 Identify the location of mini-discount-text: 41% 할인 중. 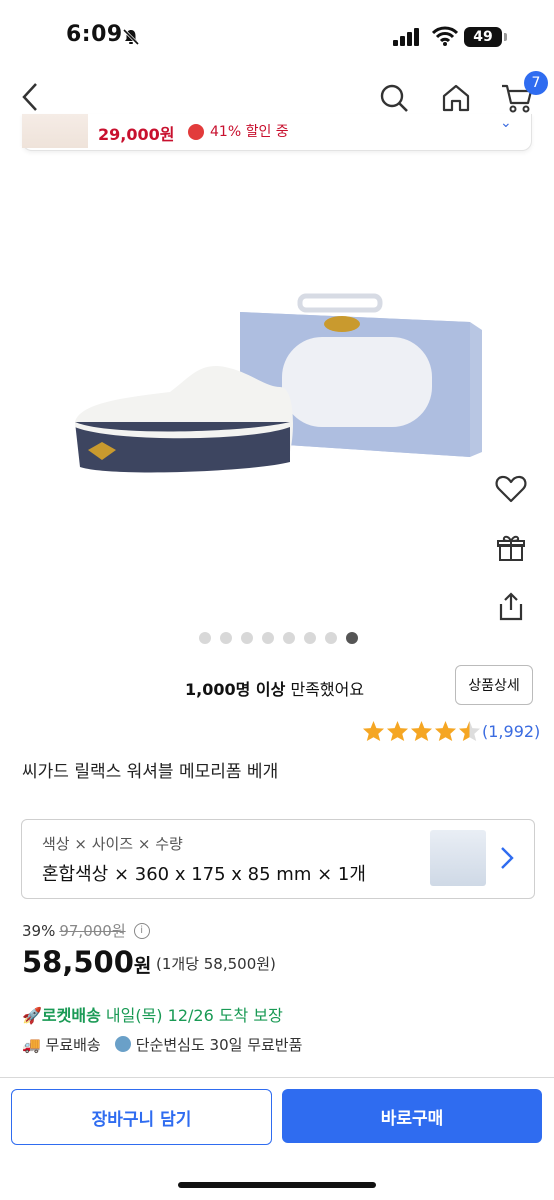
(249, 132).